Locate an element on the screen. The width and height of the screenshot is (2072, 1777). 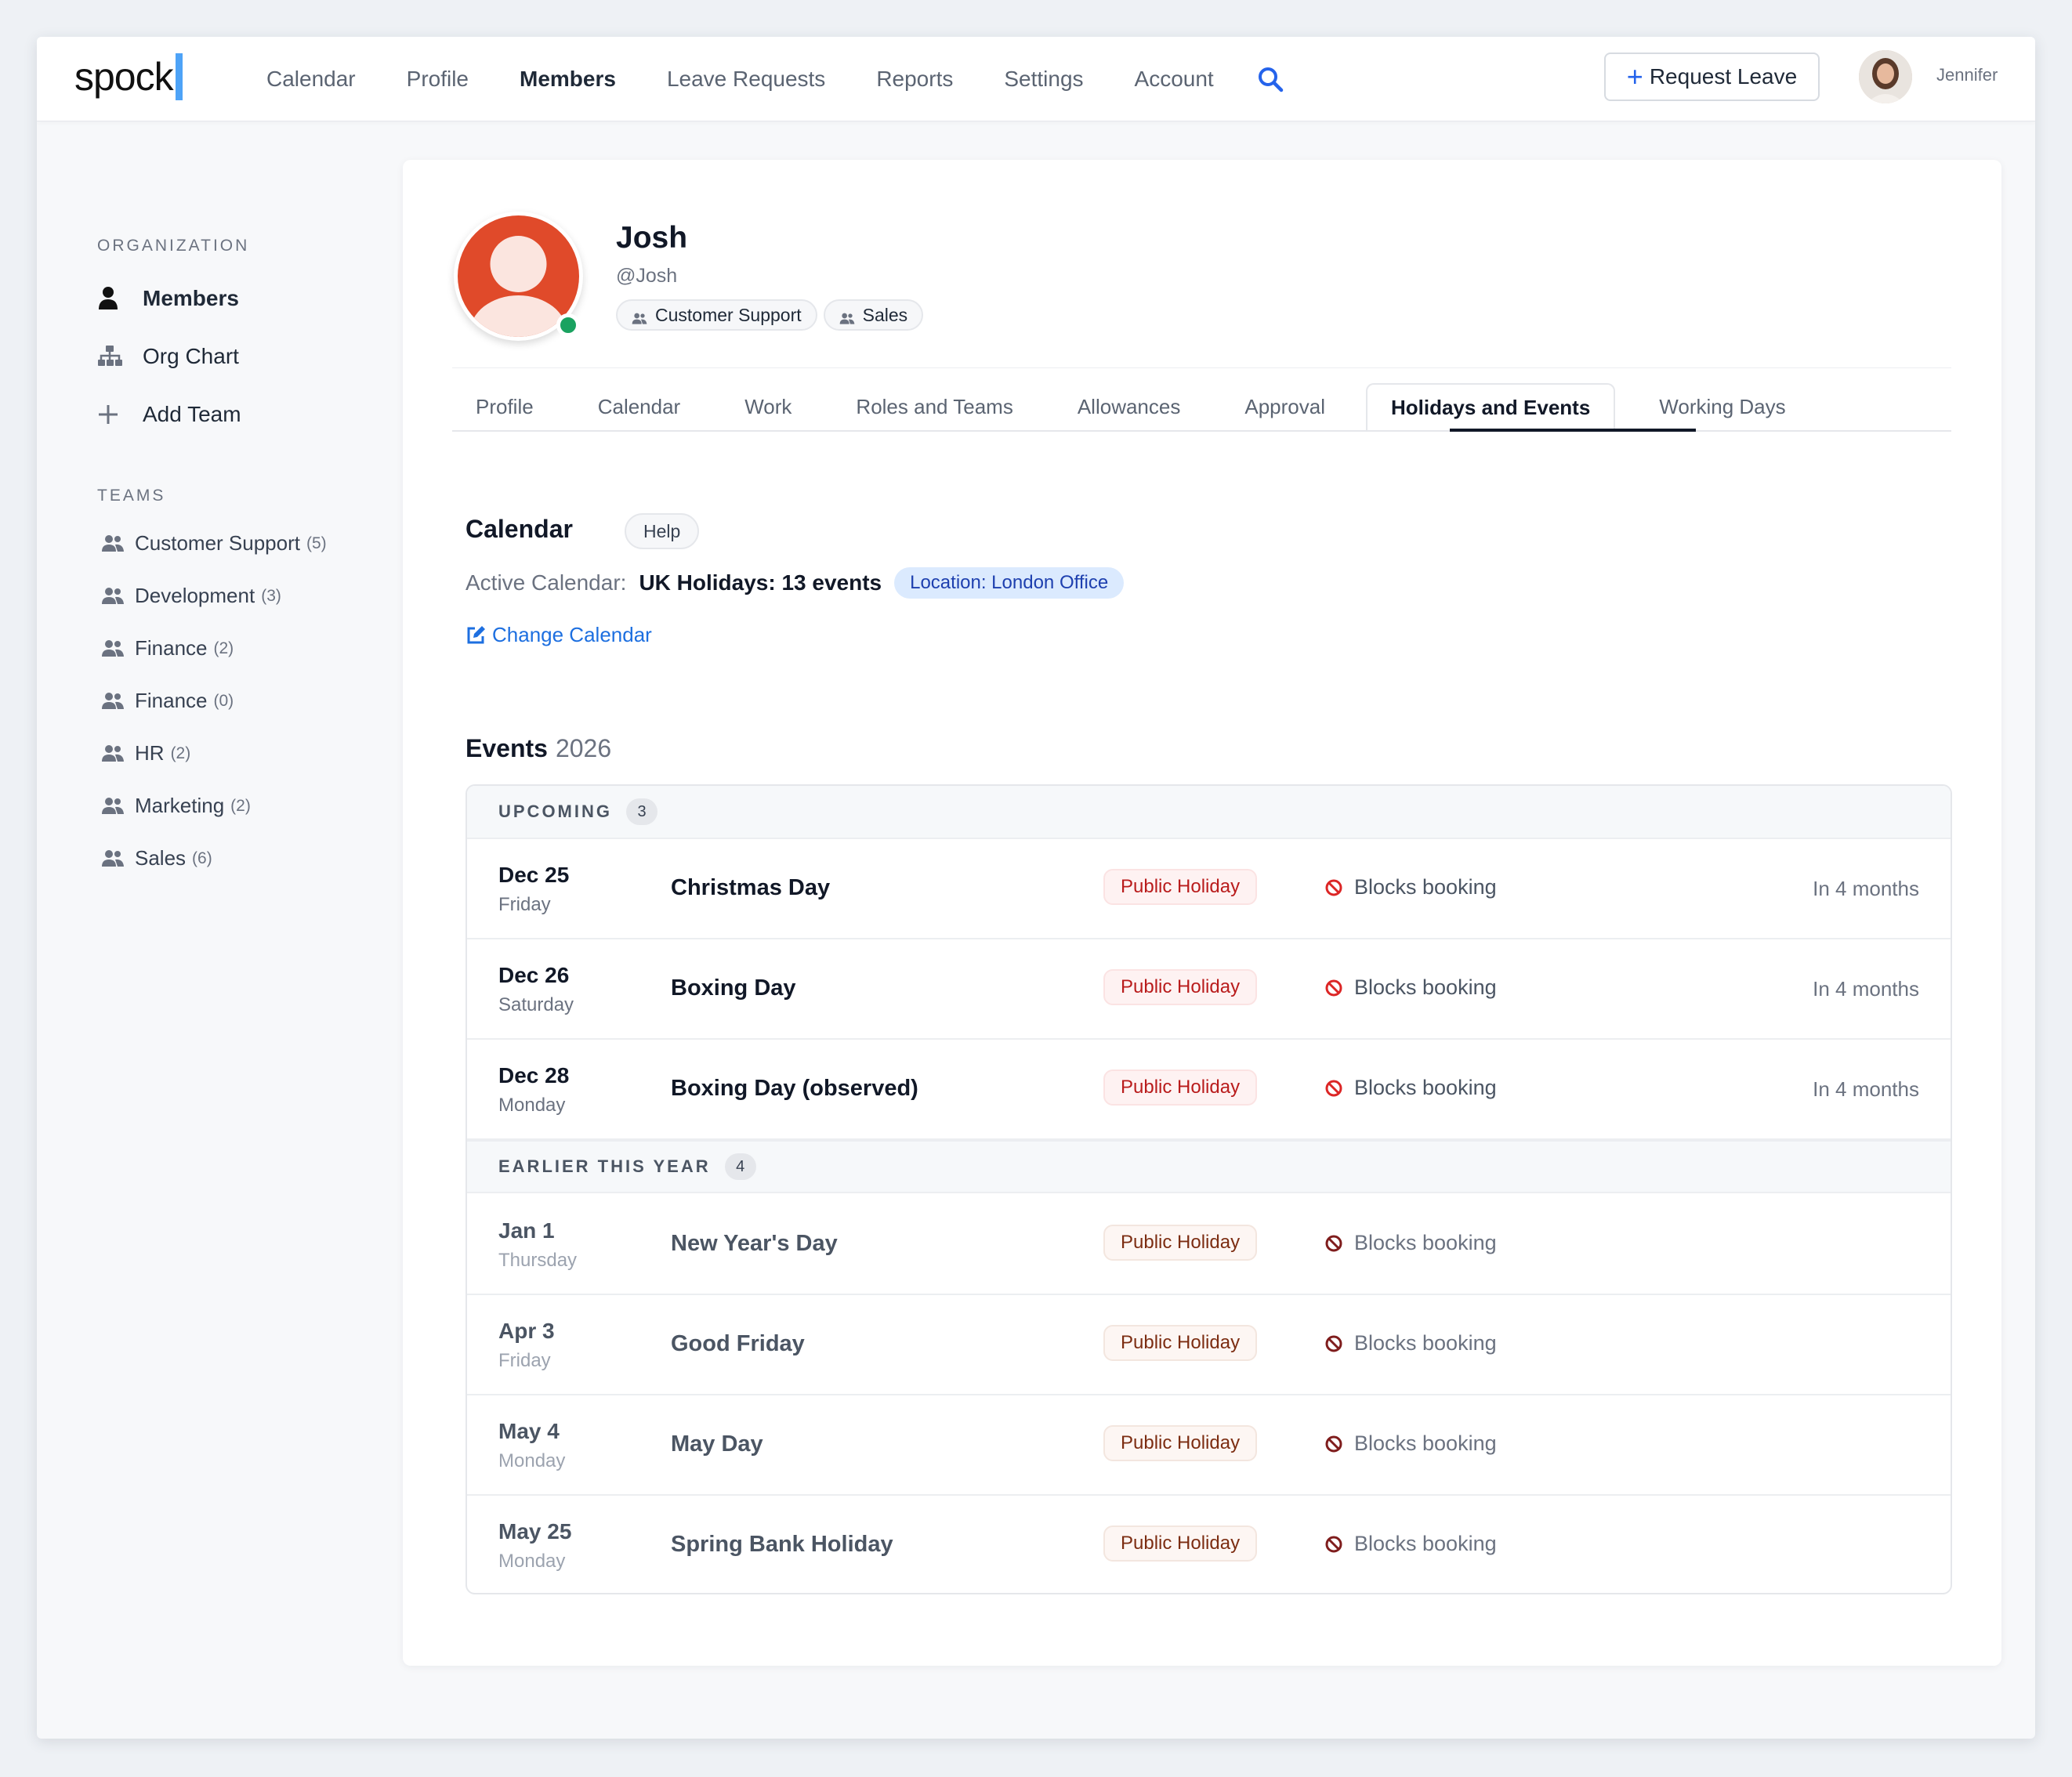
sidebar-team-finance: Finance (2) is located at coordinates (168, 648).